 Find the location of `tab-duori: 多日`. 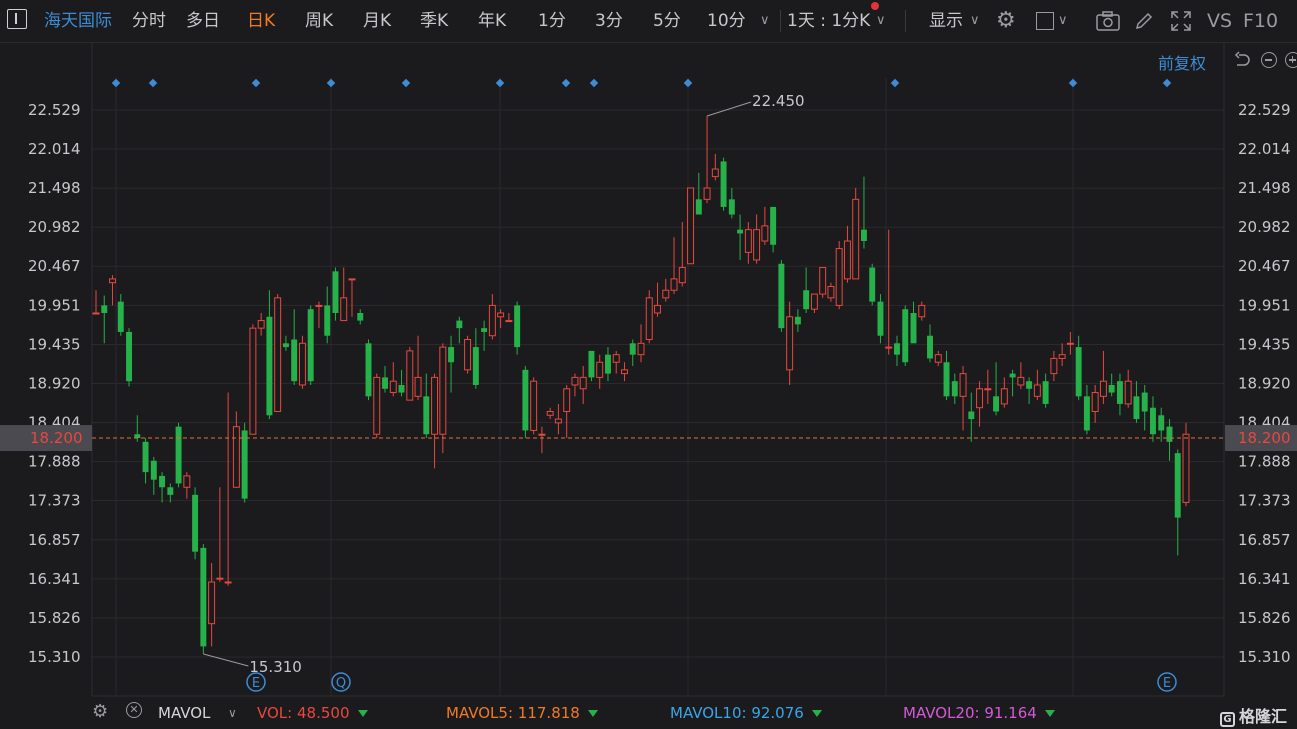

tab-duori: 多日 is located at coordinates (203, 21).